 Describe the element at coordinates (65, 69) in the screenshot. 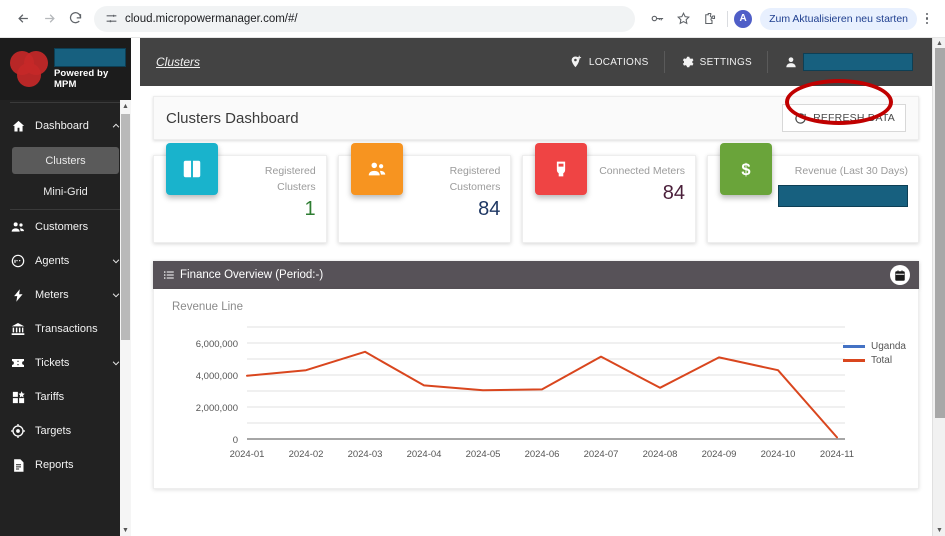

I see `brand-block: Powered by MPM` at that location.